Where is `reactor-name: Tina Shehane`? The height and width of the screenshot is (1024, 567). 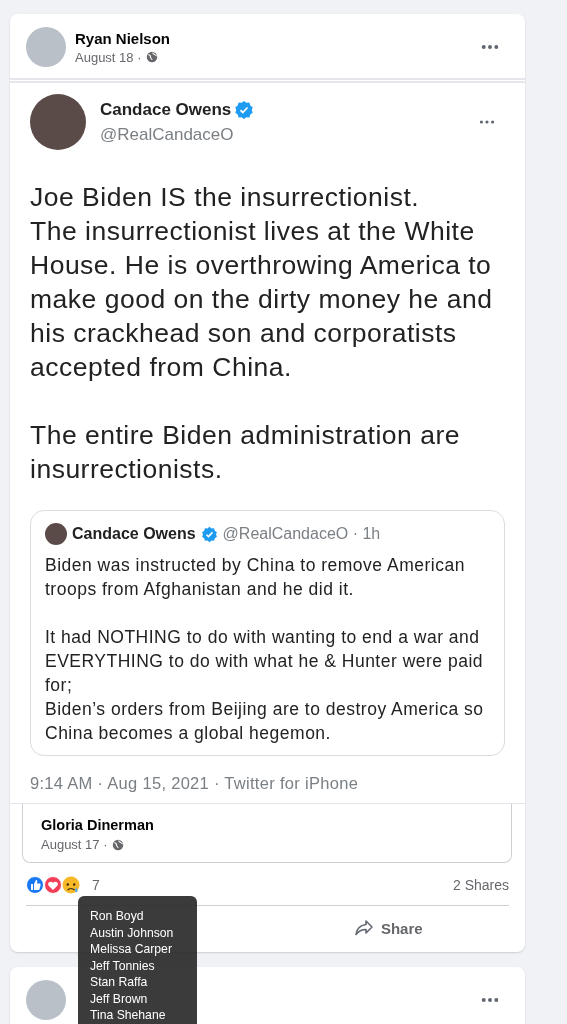
reactor-name: Tina Shehane is located at coordinates (128, 1015).